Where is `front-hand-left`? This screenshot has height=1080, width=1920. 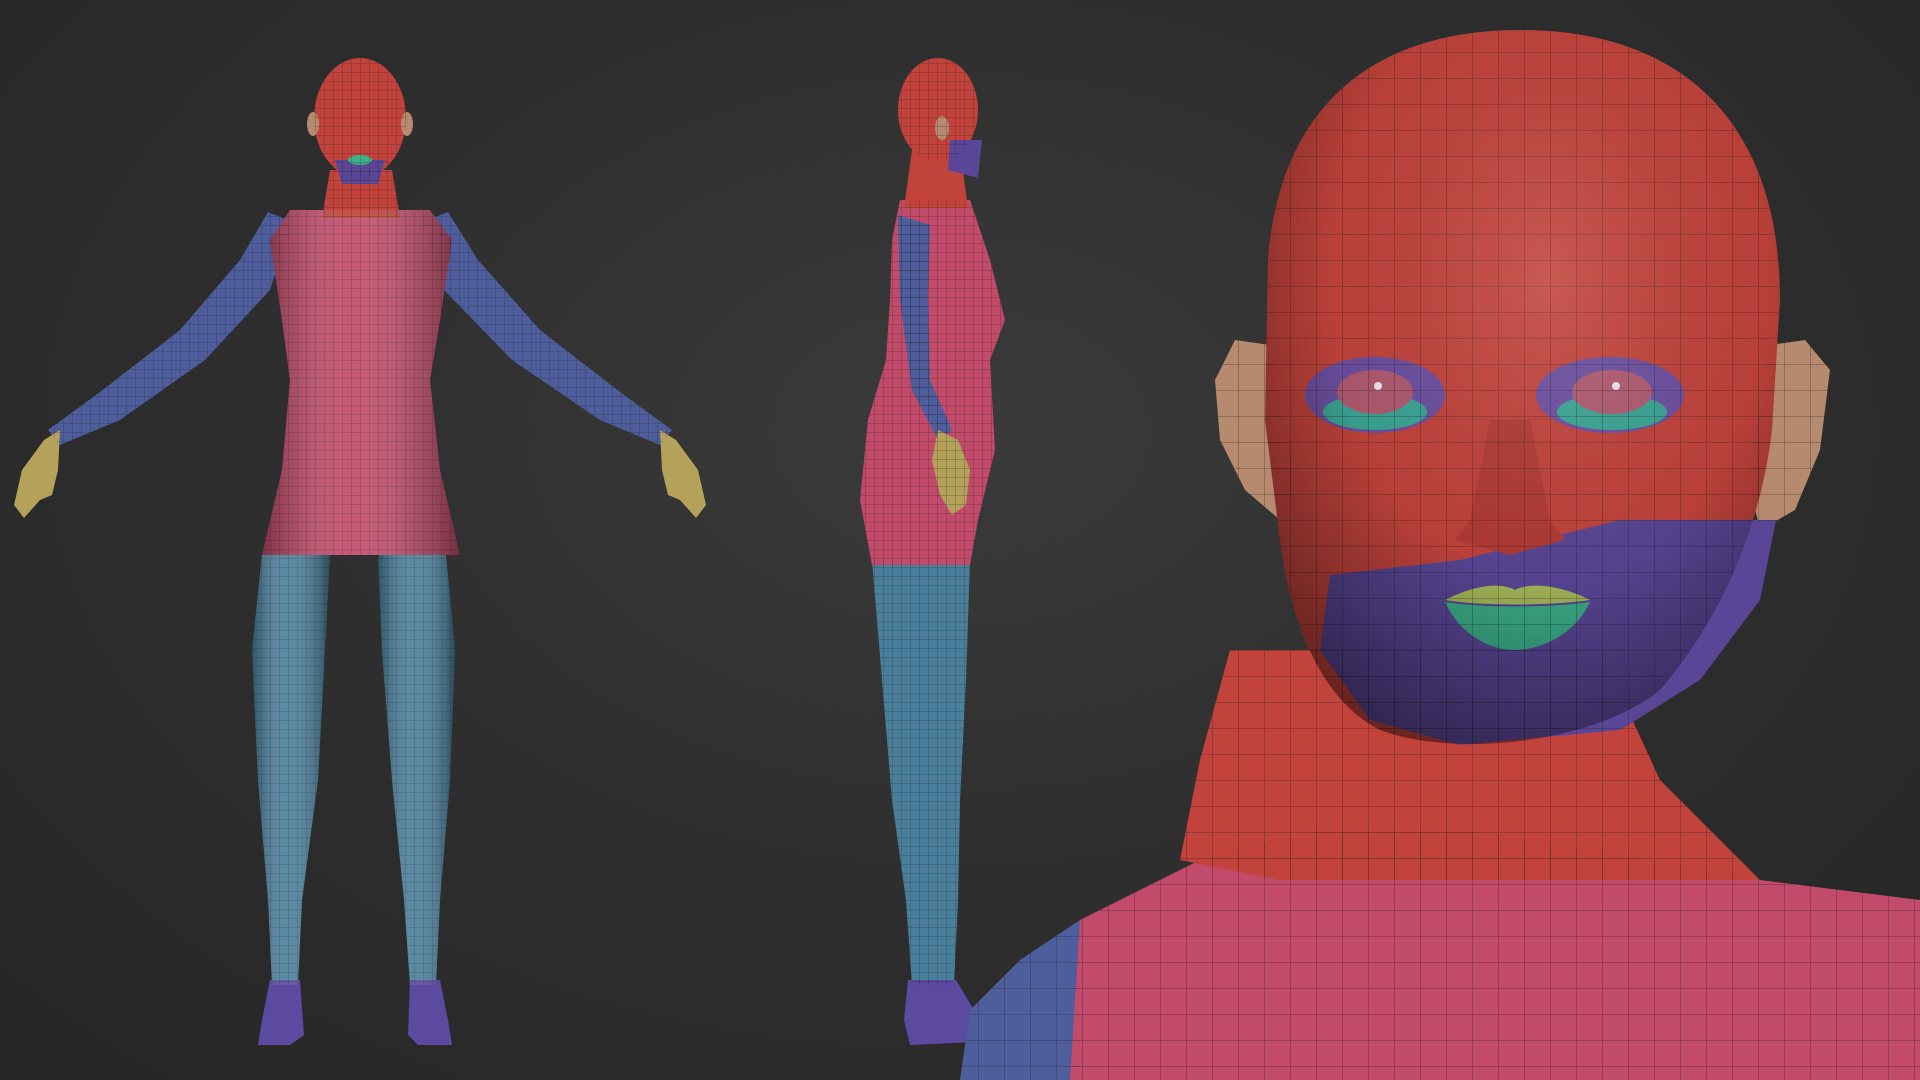 front-hand-left is located at coordinates (37, 474).